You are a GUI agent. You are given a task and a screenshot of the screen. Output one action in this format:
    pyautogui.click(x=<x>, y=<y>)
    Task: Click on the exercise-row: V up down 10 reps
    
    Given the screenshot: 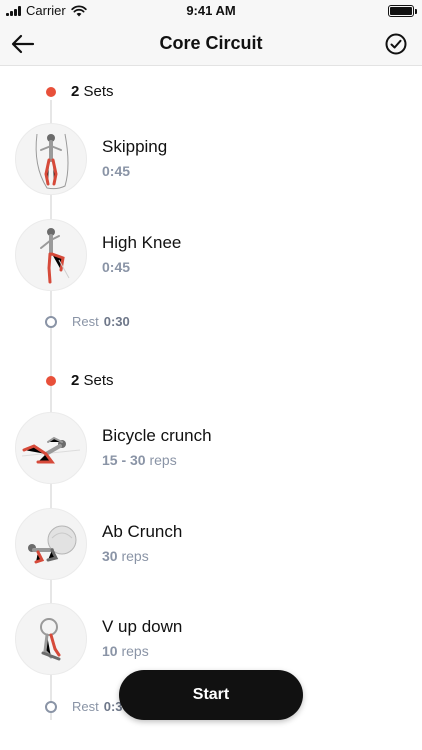 What is the action you would take?
    pyautogui.click(x=211, y=640)
    